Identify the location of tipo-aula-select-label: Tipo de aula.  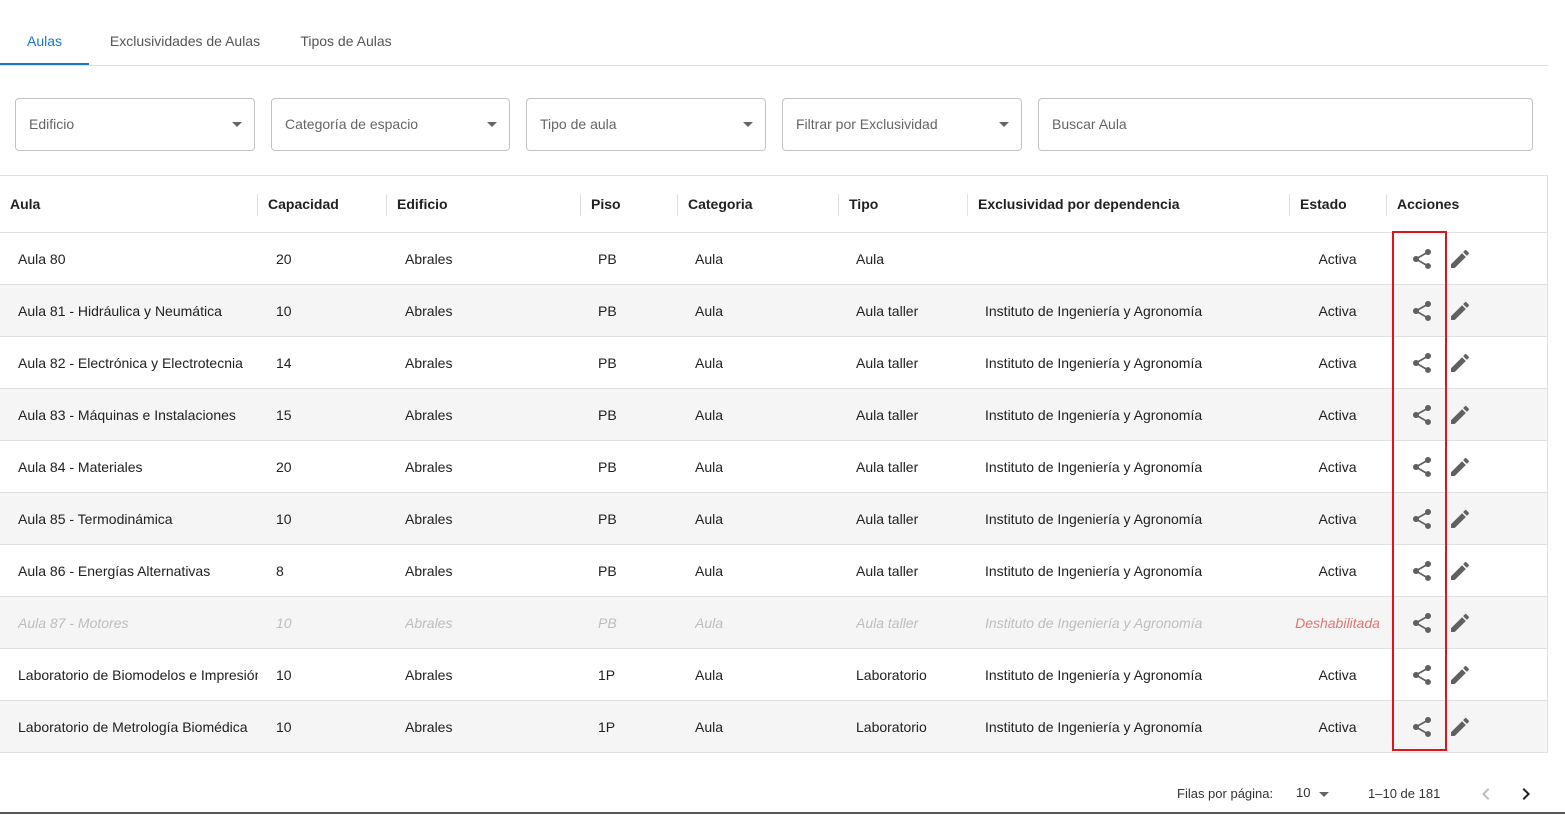
(578, 124).